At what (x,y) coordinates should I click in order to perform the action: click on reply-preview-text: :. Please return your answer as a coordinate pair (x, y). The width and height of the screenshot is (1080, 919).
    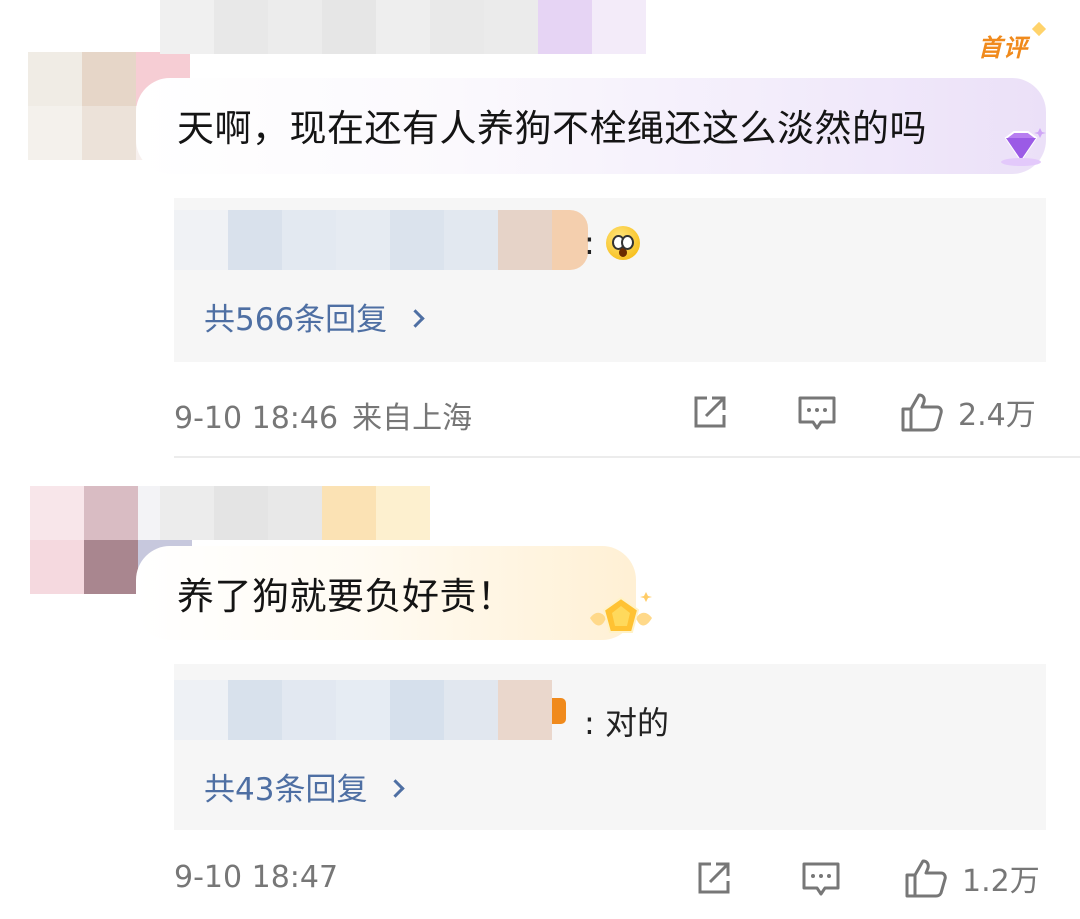
    Looking at the image, I should click on (589, 243).